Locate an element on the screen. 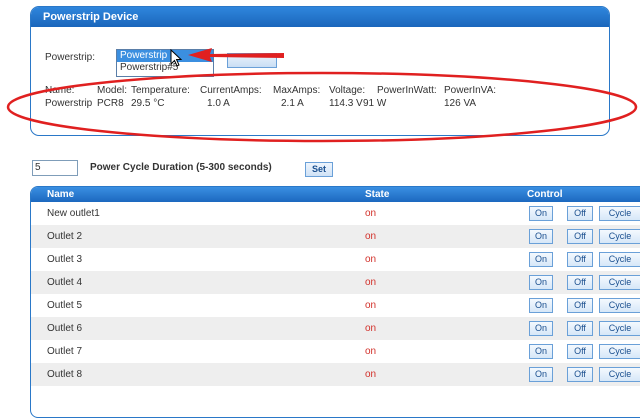 The image size is (640, 418). outlet-name: Outlet 6 is located at coordinates (65, 328).